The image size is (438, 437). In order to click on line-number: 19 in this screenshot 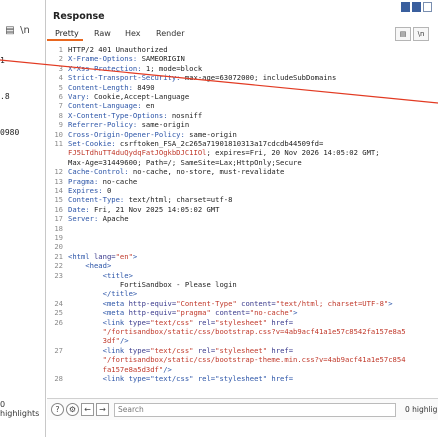, I will do `click(58, 237)`.